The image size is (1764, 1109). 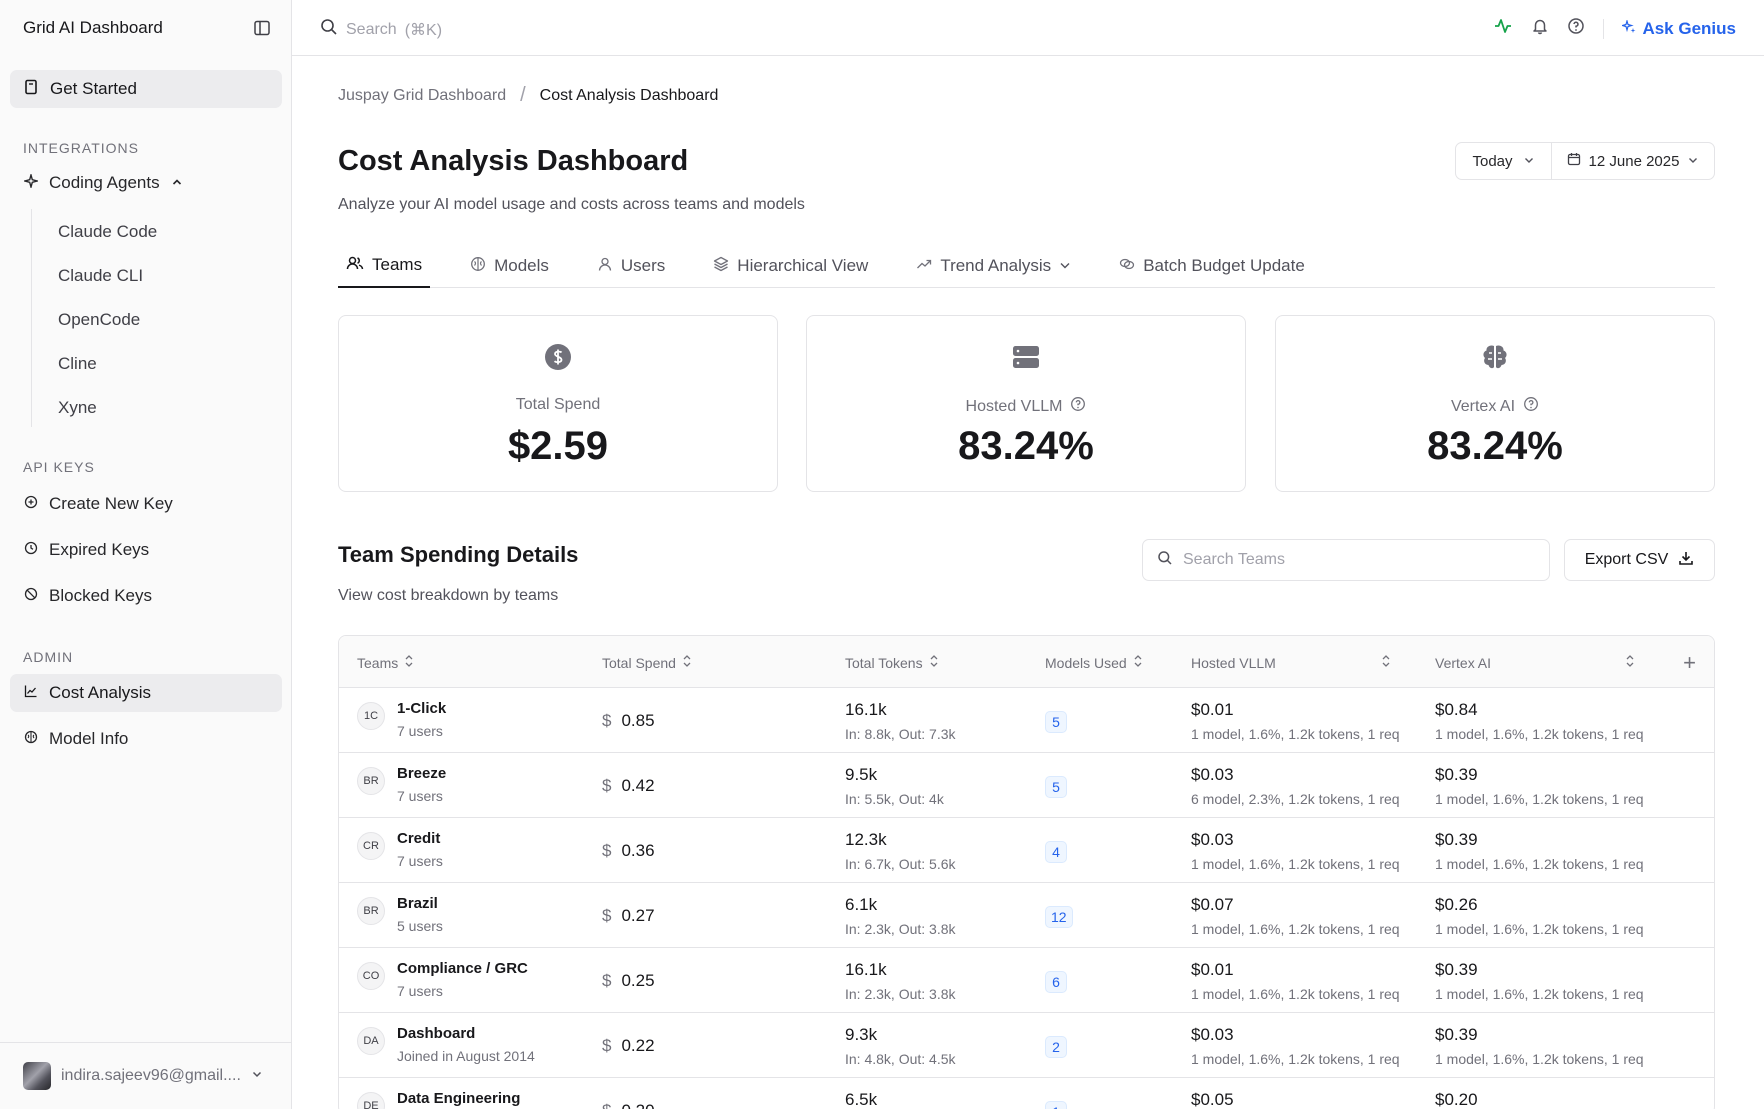 I want to click on ask-genius-button: Ask Genius, so click(x=1678, y=28).